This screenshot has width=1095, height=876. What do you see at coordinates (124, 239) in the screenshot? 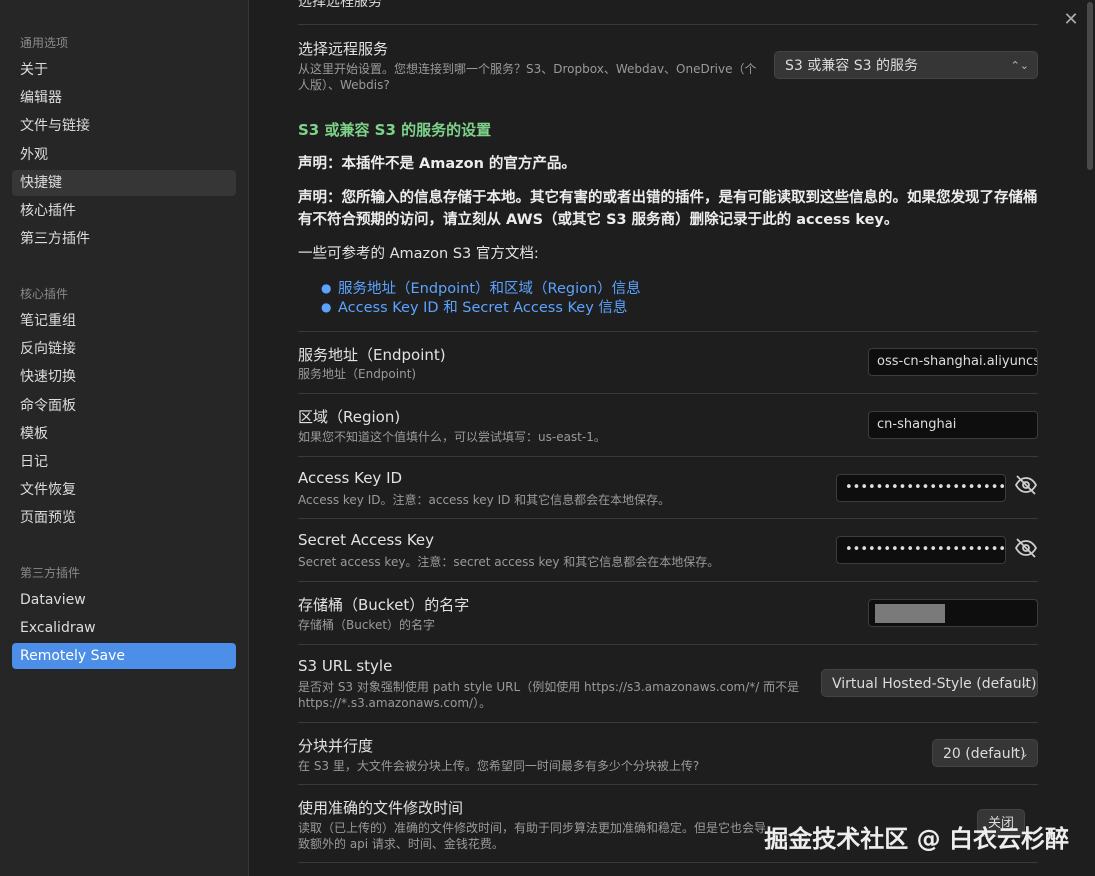
I see `nav-item-community-plugins: 第三方插件` at bounding box center [124, 239].